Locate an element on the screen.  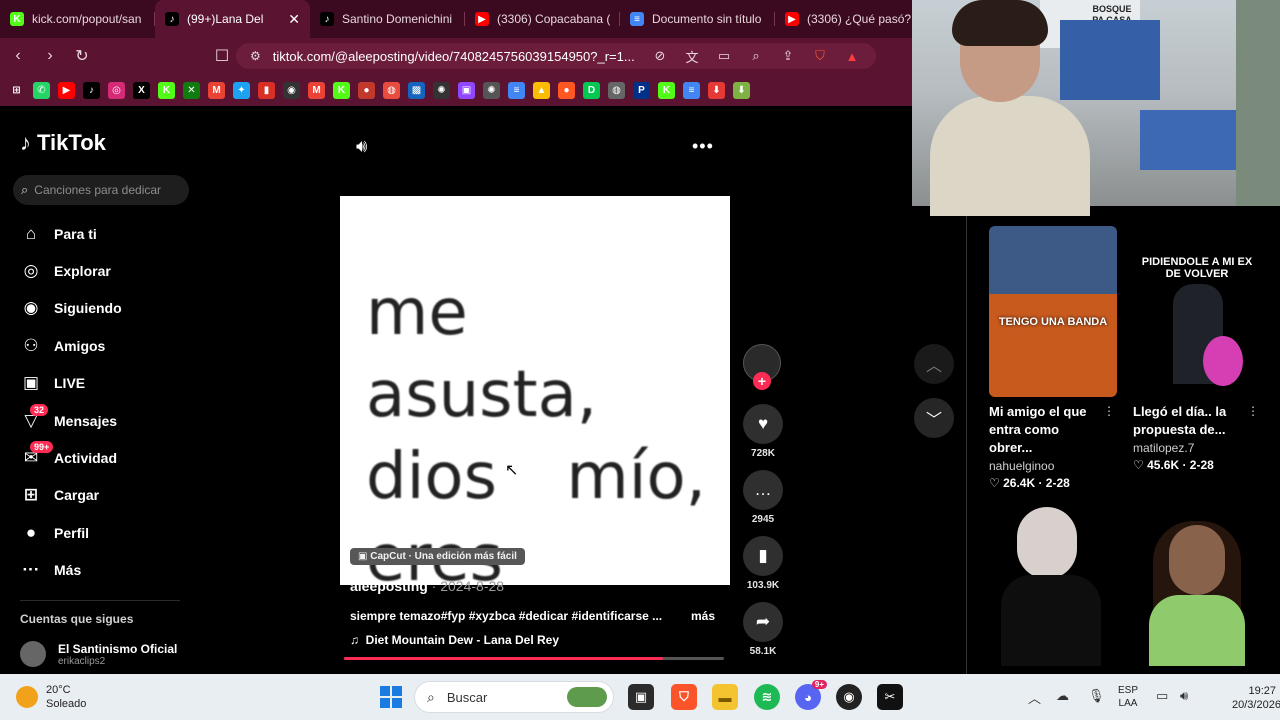
task-view-icon: ▣ is located at coordinates (641, 697).